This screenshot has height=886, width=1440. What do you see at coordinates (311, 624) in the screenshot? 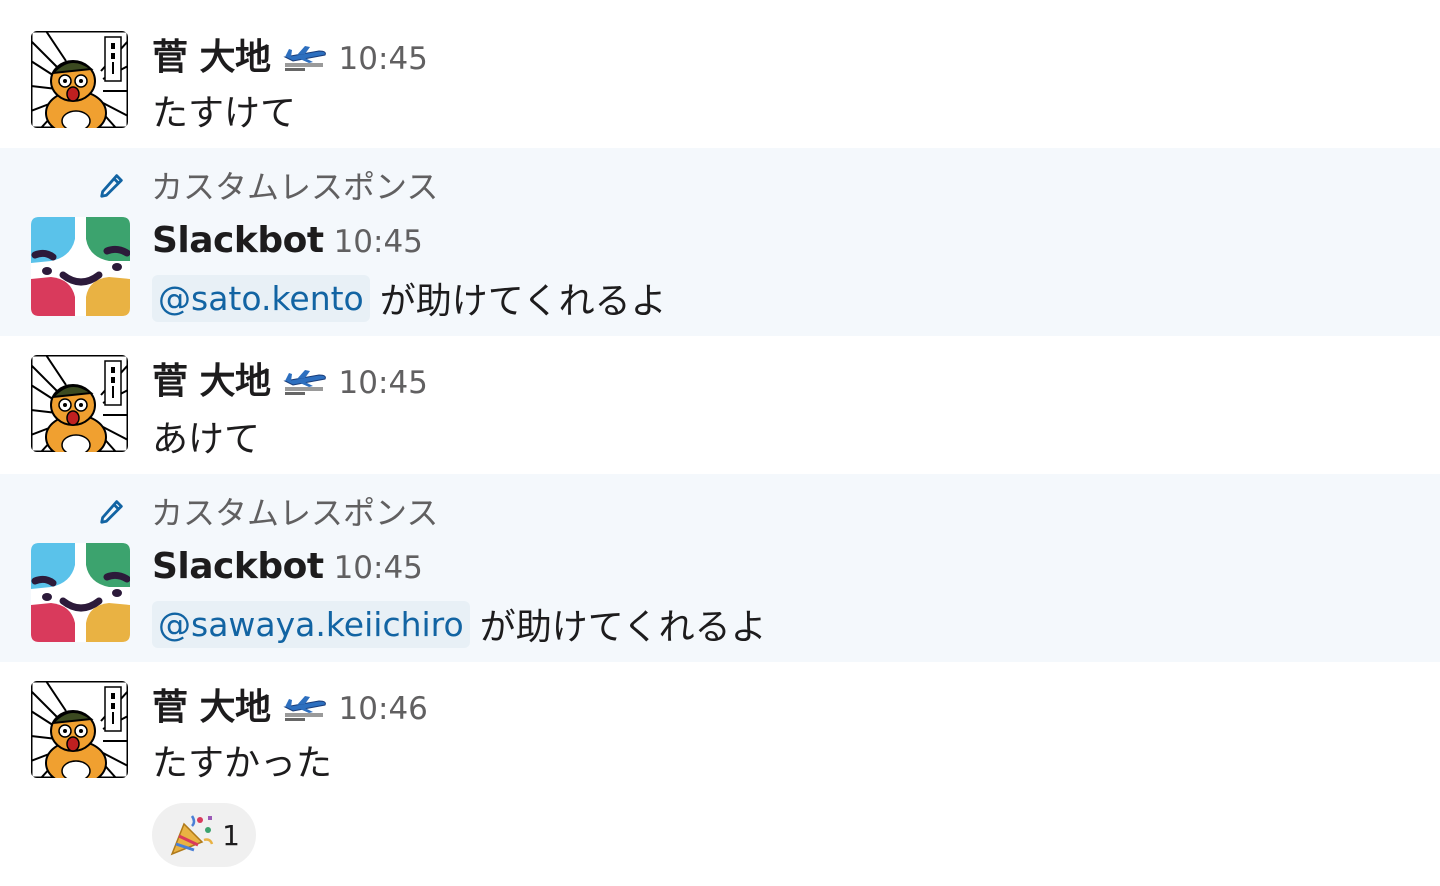
I see `user-mention: @sawaya.keiichiro` at bounding box center [311, 624].